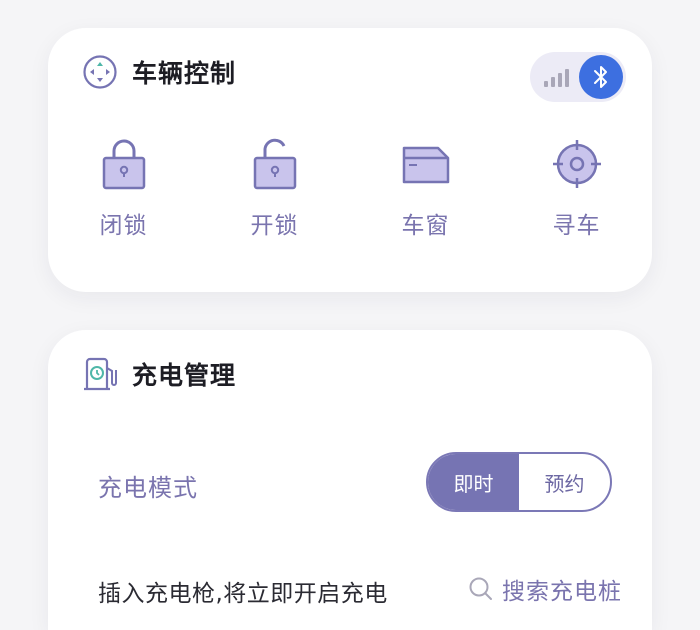 This screenshot has height=630, width=700. I want to click on window-label: 车窗, so click(425, 226).